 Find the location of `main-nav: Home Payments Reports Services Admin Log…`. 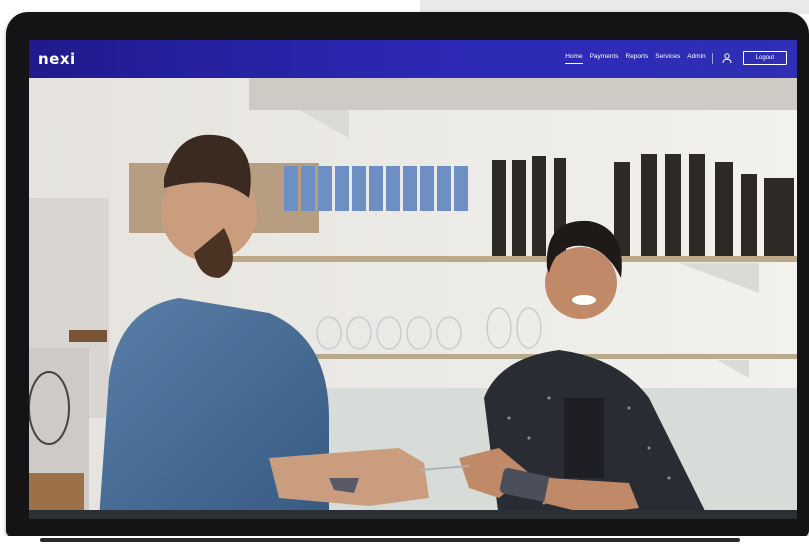

main-nav: Home Payments Reports Services Admin Log… is located at coordinates (672, 58).